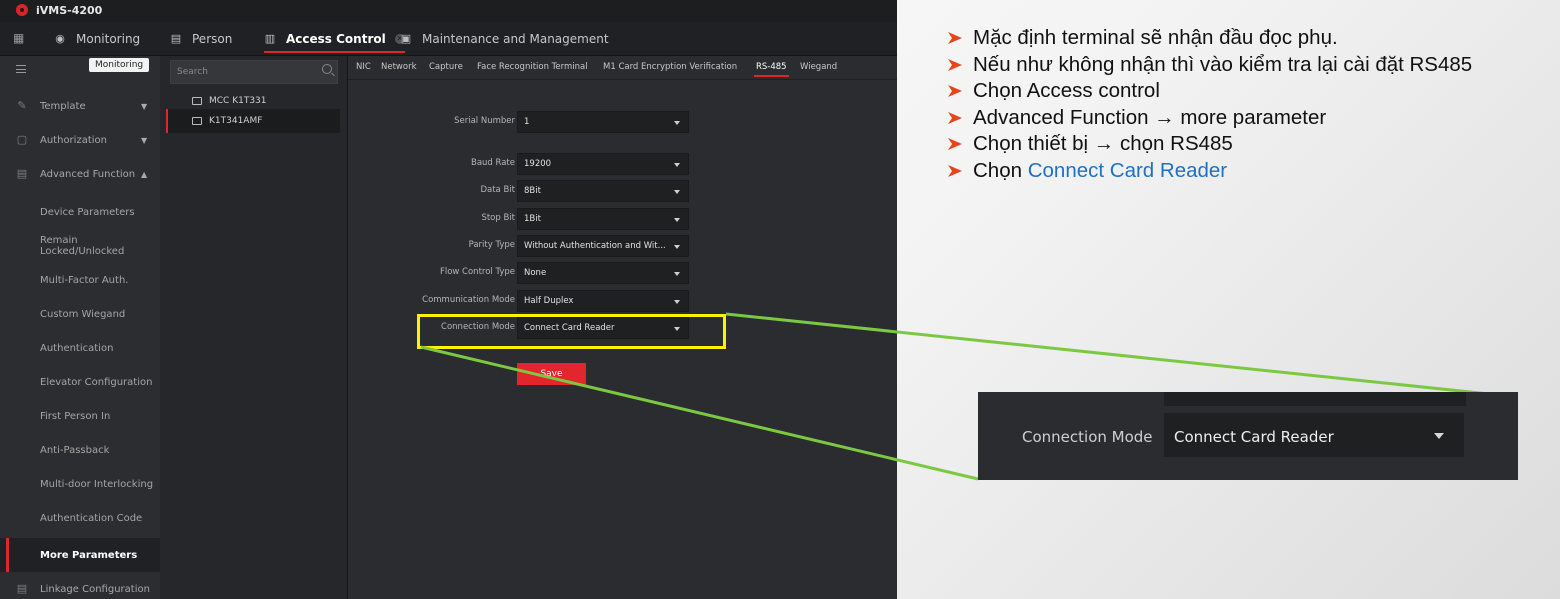  What do you see at coordinates (144, 174) in the screenshot?
I see `chevron-up-icon: ▲` at bounding box center [144, 174].